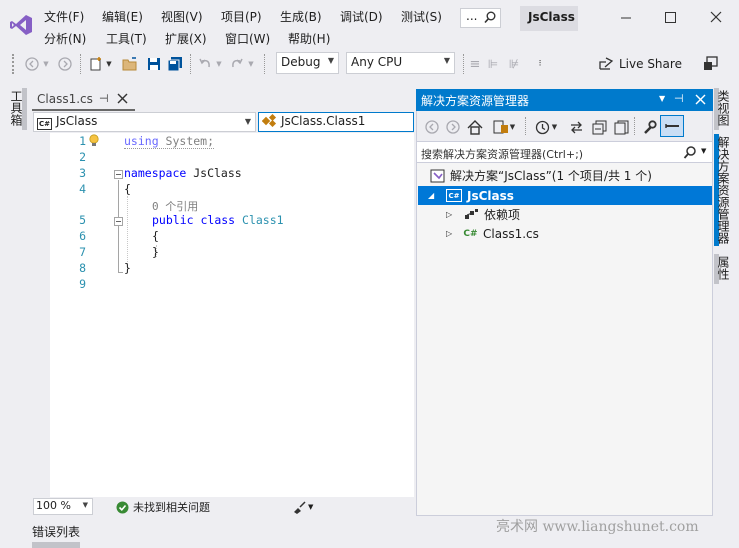  What do you see at coordinates (672, 126) in the screenshot?
I see `preview-selected-items-button` at bounding box center [672, 126].